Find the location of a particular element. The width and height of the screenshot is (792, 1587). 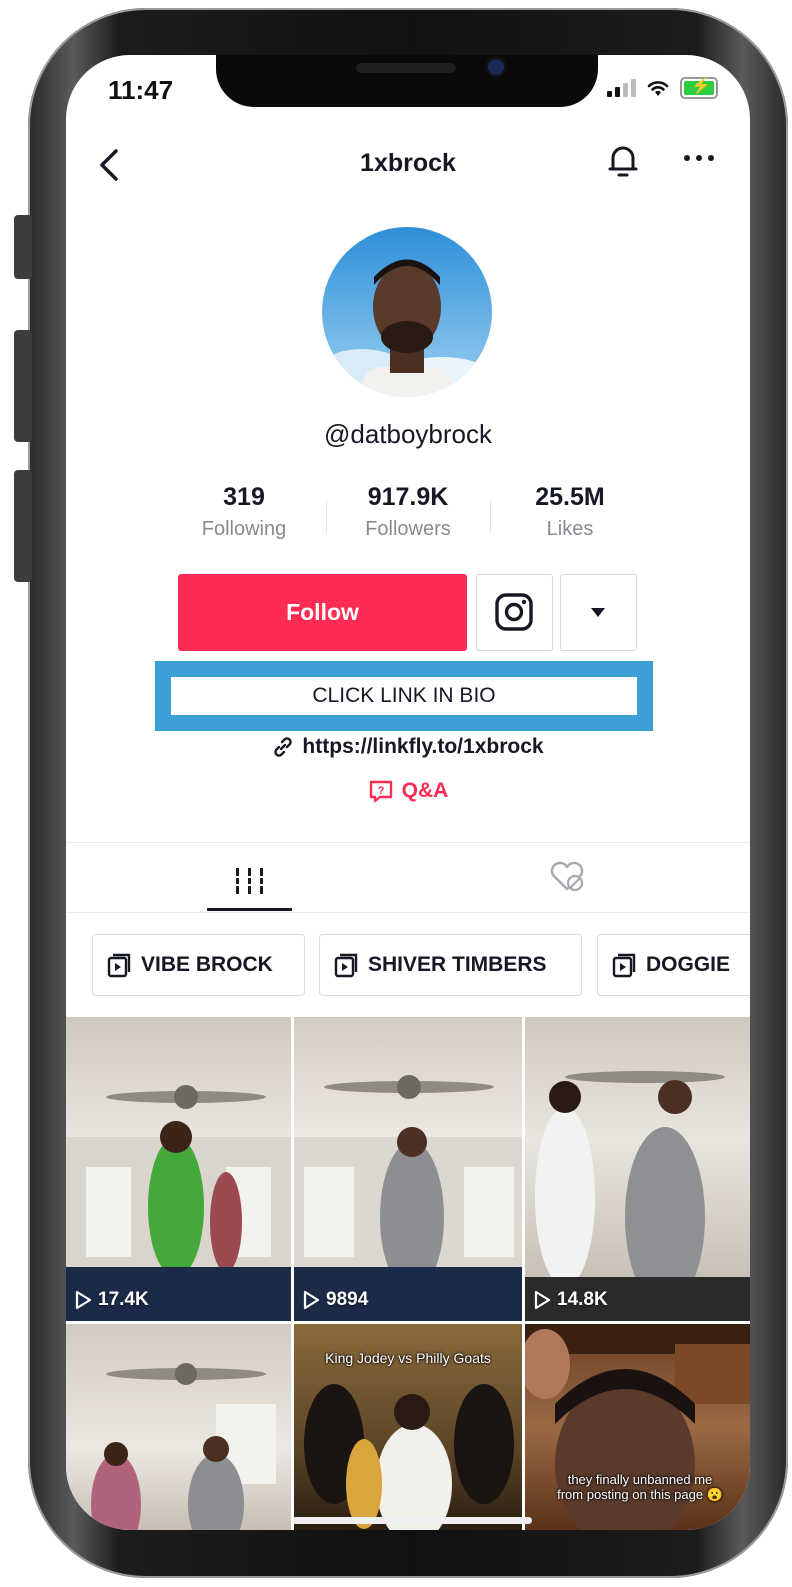

stat-following: 319 Following is located at coordinates (244, 512).